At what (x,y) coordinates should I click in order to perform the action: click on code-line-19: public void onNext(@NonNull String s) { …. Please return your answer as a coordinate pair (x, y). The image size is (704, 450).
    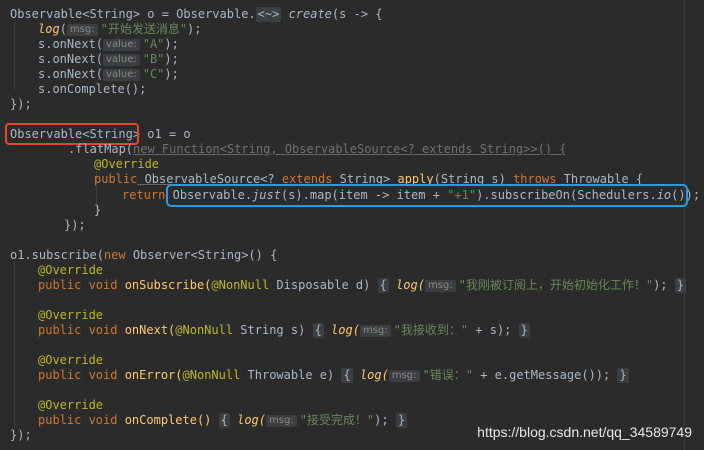
    Looking at the image, I should click on (284, 330).